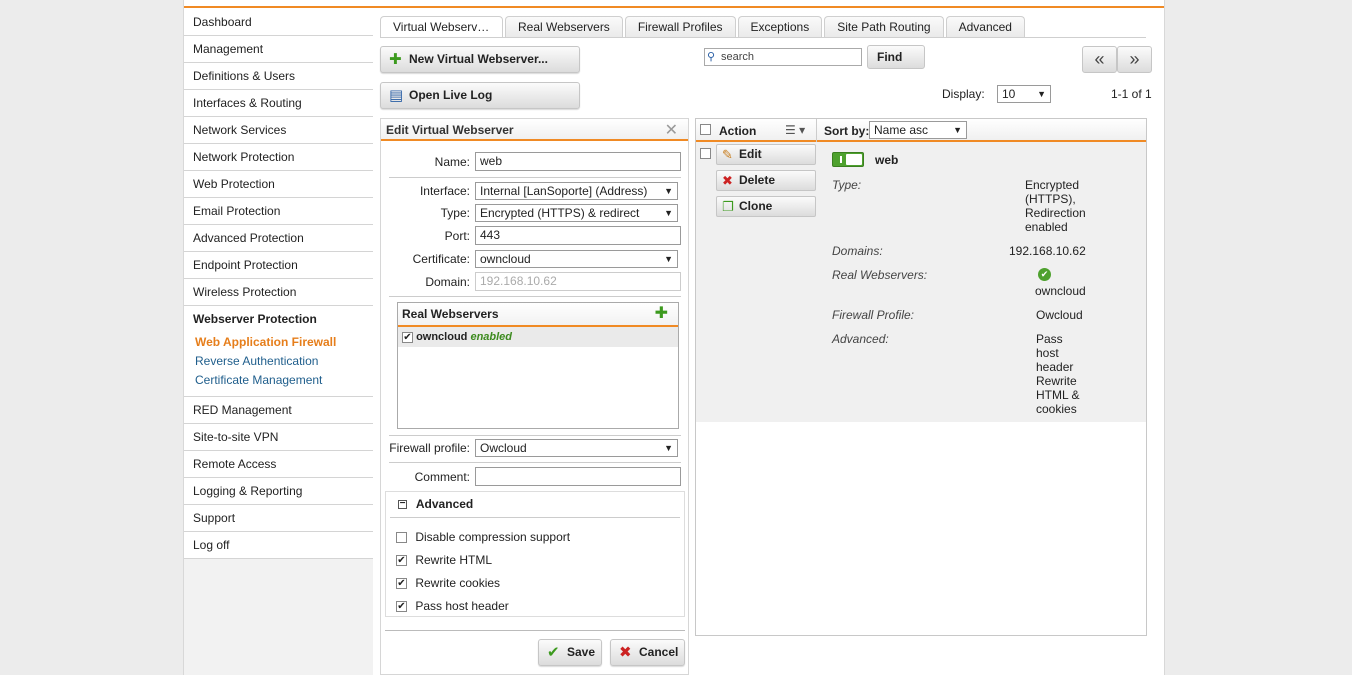 This screenshot has width=1352, height=675. I want to click on rewrite-html-option: ✔ Rewrite HTML, so click(444, 560).